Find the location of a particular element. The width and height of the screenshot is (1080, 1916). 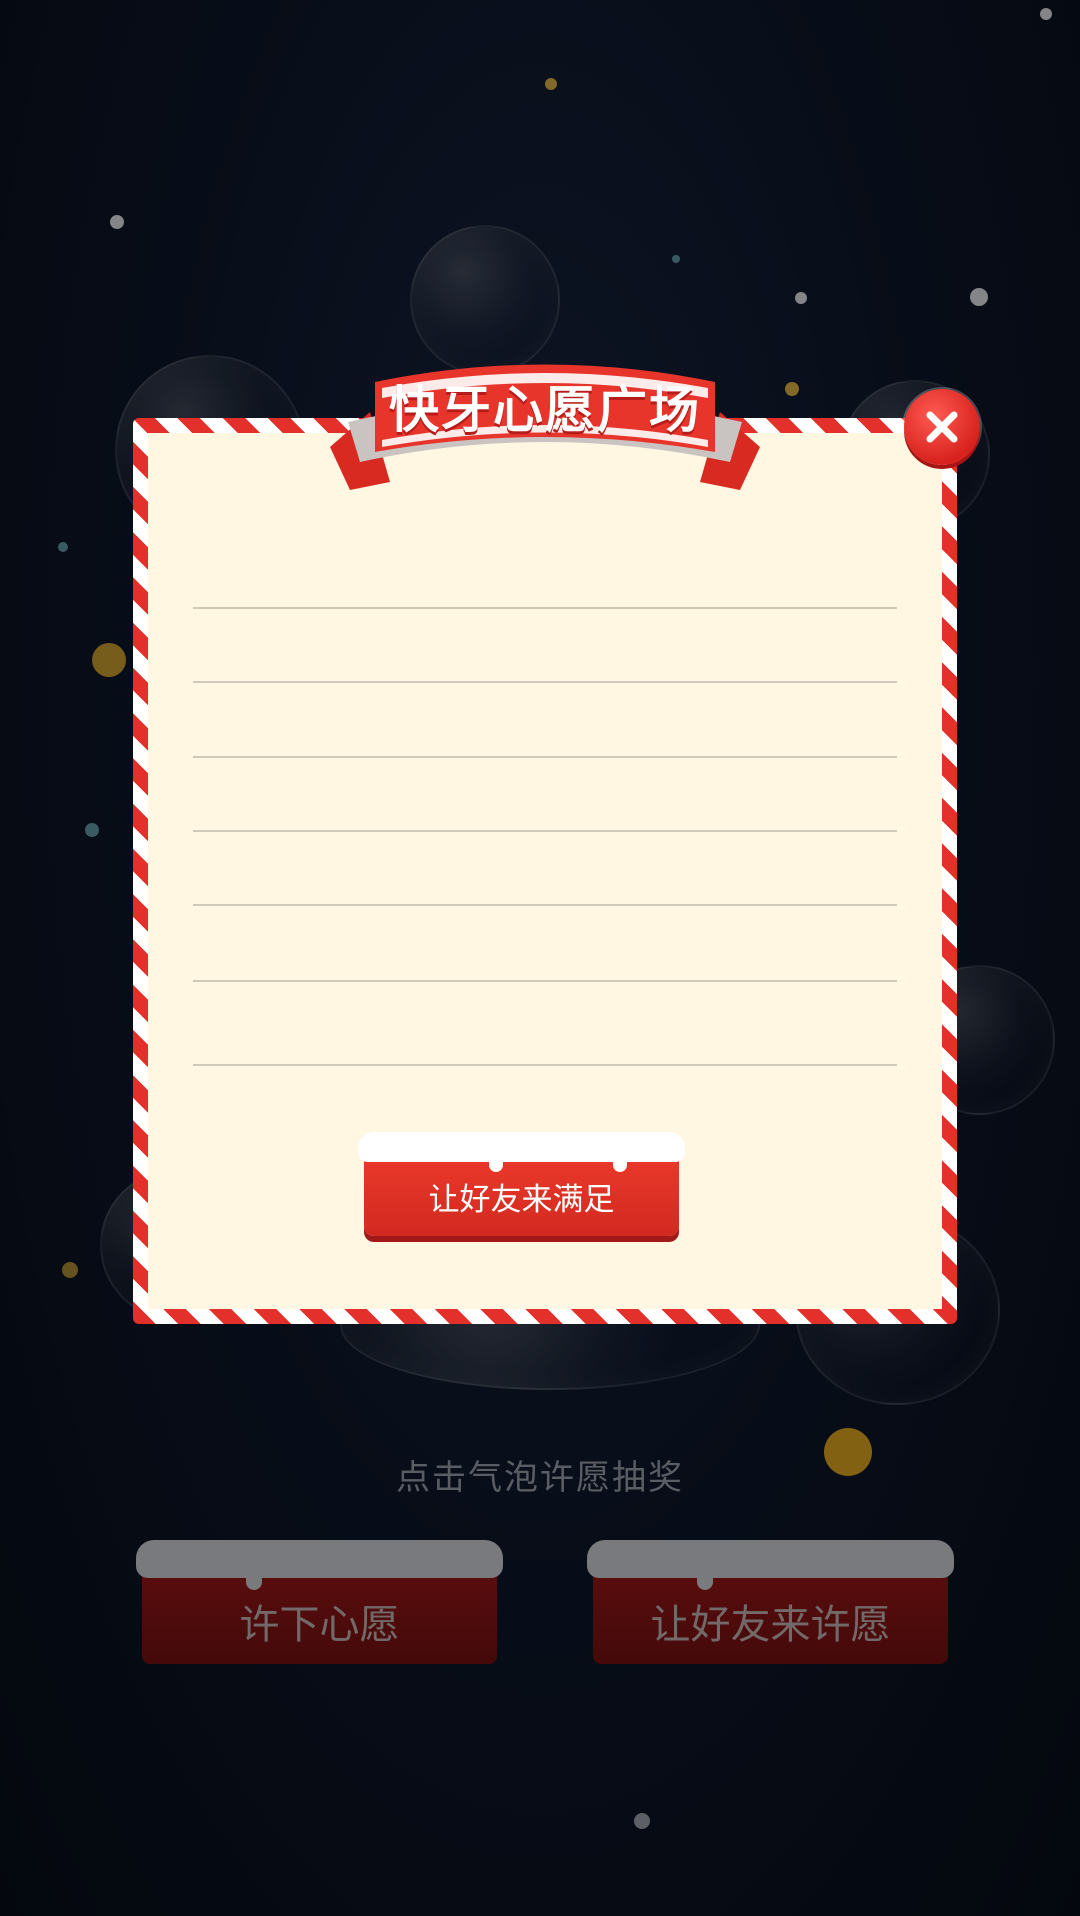

close-button is located at coordinates (942, 427).